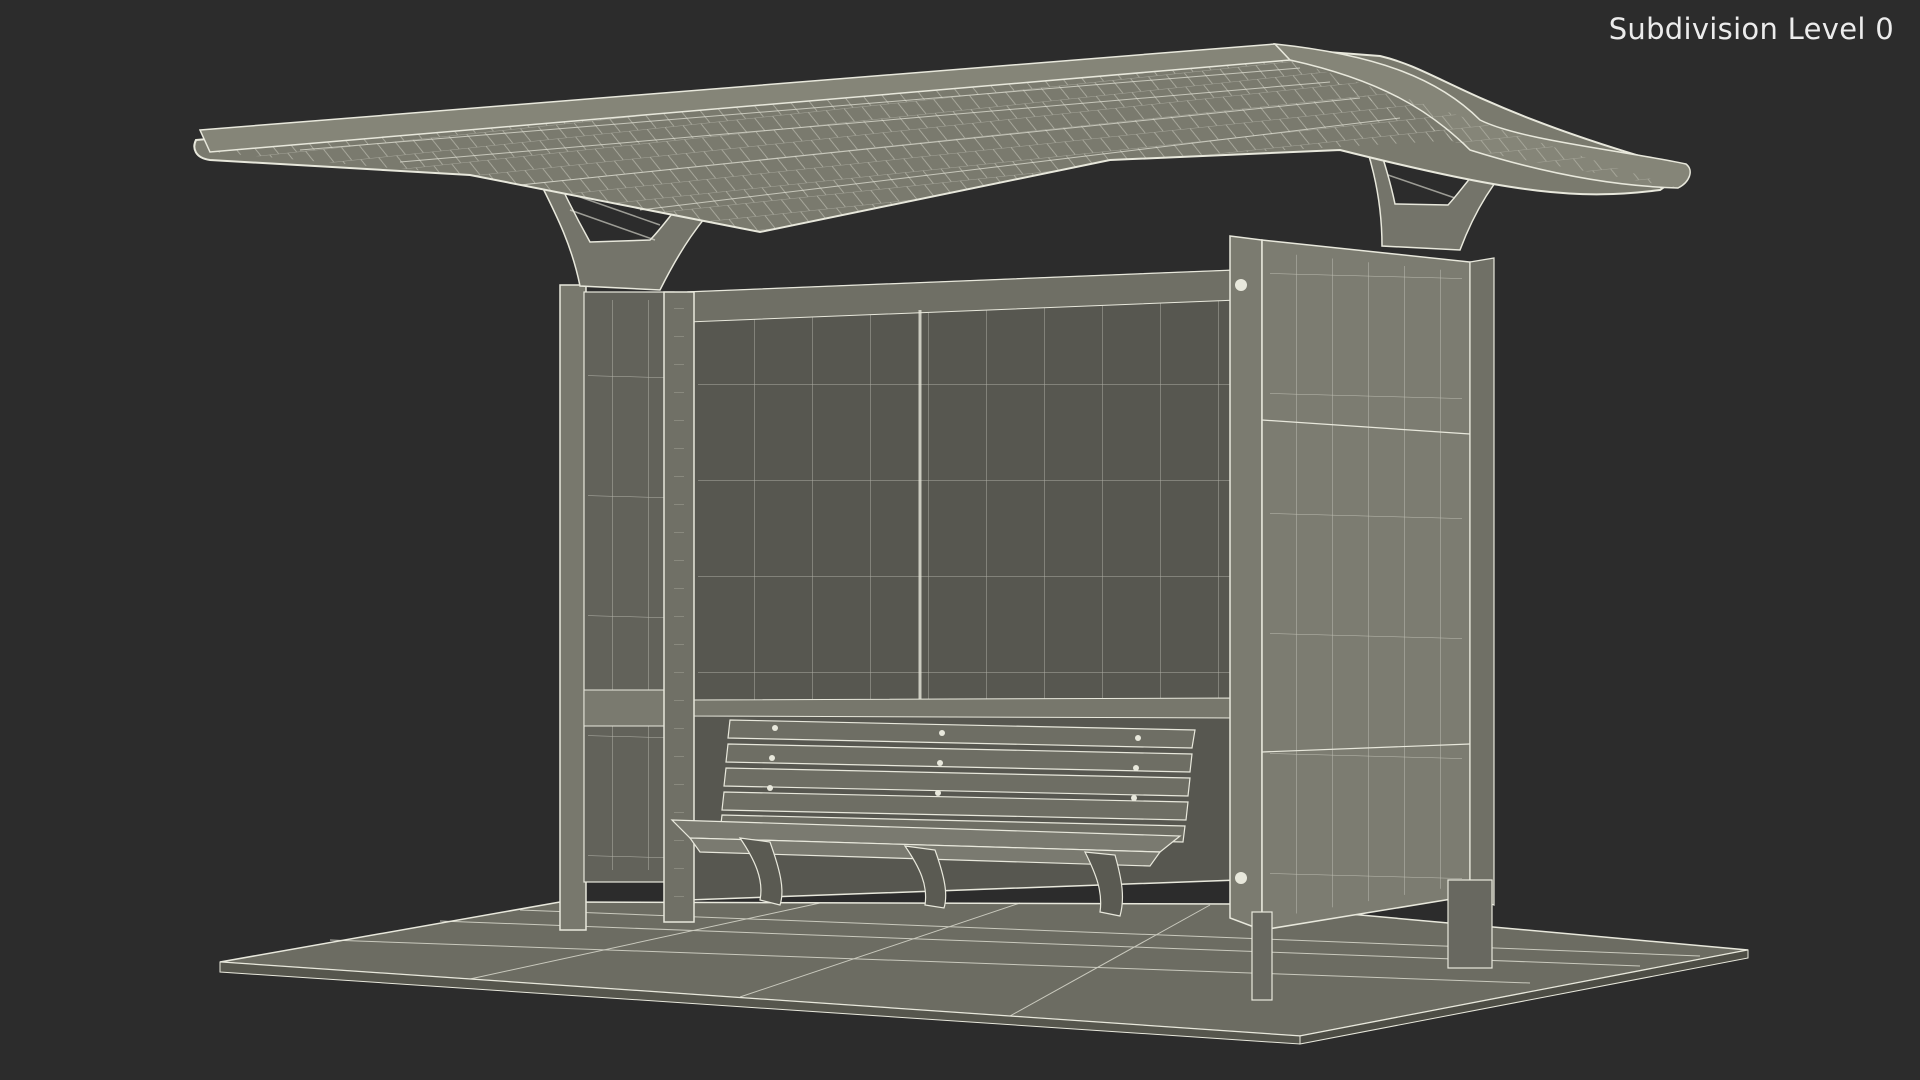 This screenshot has width=1920, height=1080. What do you see at coordinates (1751, 29) in the screenshot?
I see `subdivision-level-label: Subdivision Level 0` at bounding box center [1751, 29].